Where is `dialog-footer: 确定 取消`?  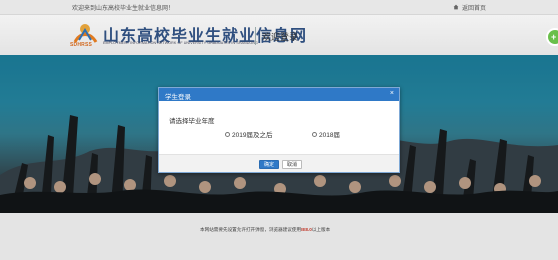 dialog-footer: 确定 取消 is located at coordinates (279, 163).